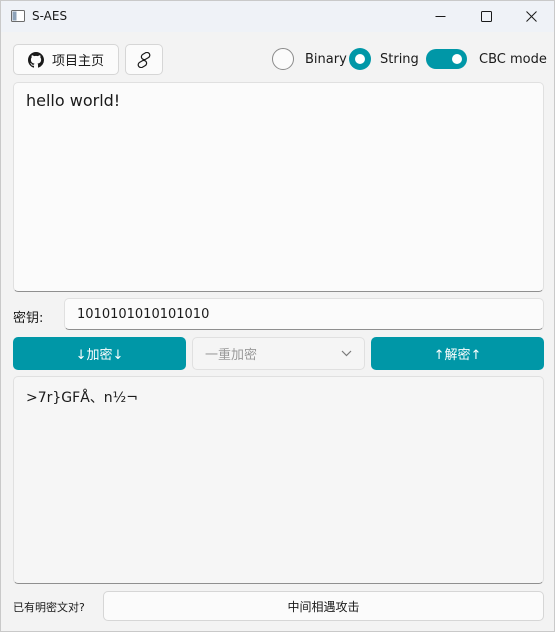 The height and width of the screenshot is (632, 555). What do you see at coordinates (513, 59) in the screenshot?
I see `cbc-mode-label: CBC mode` at bounding box center [513, 59].